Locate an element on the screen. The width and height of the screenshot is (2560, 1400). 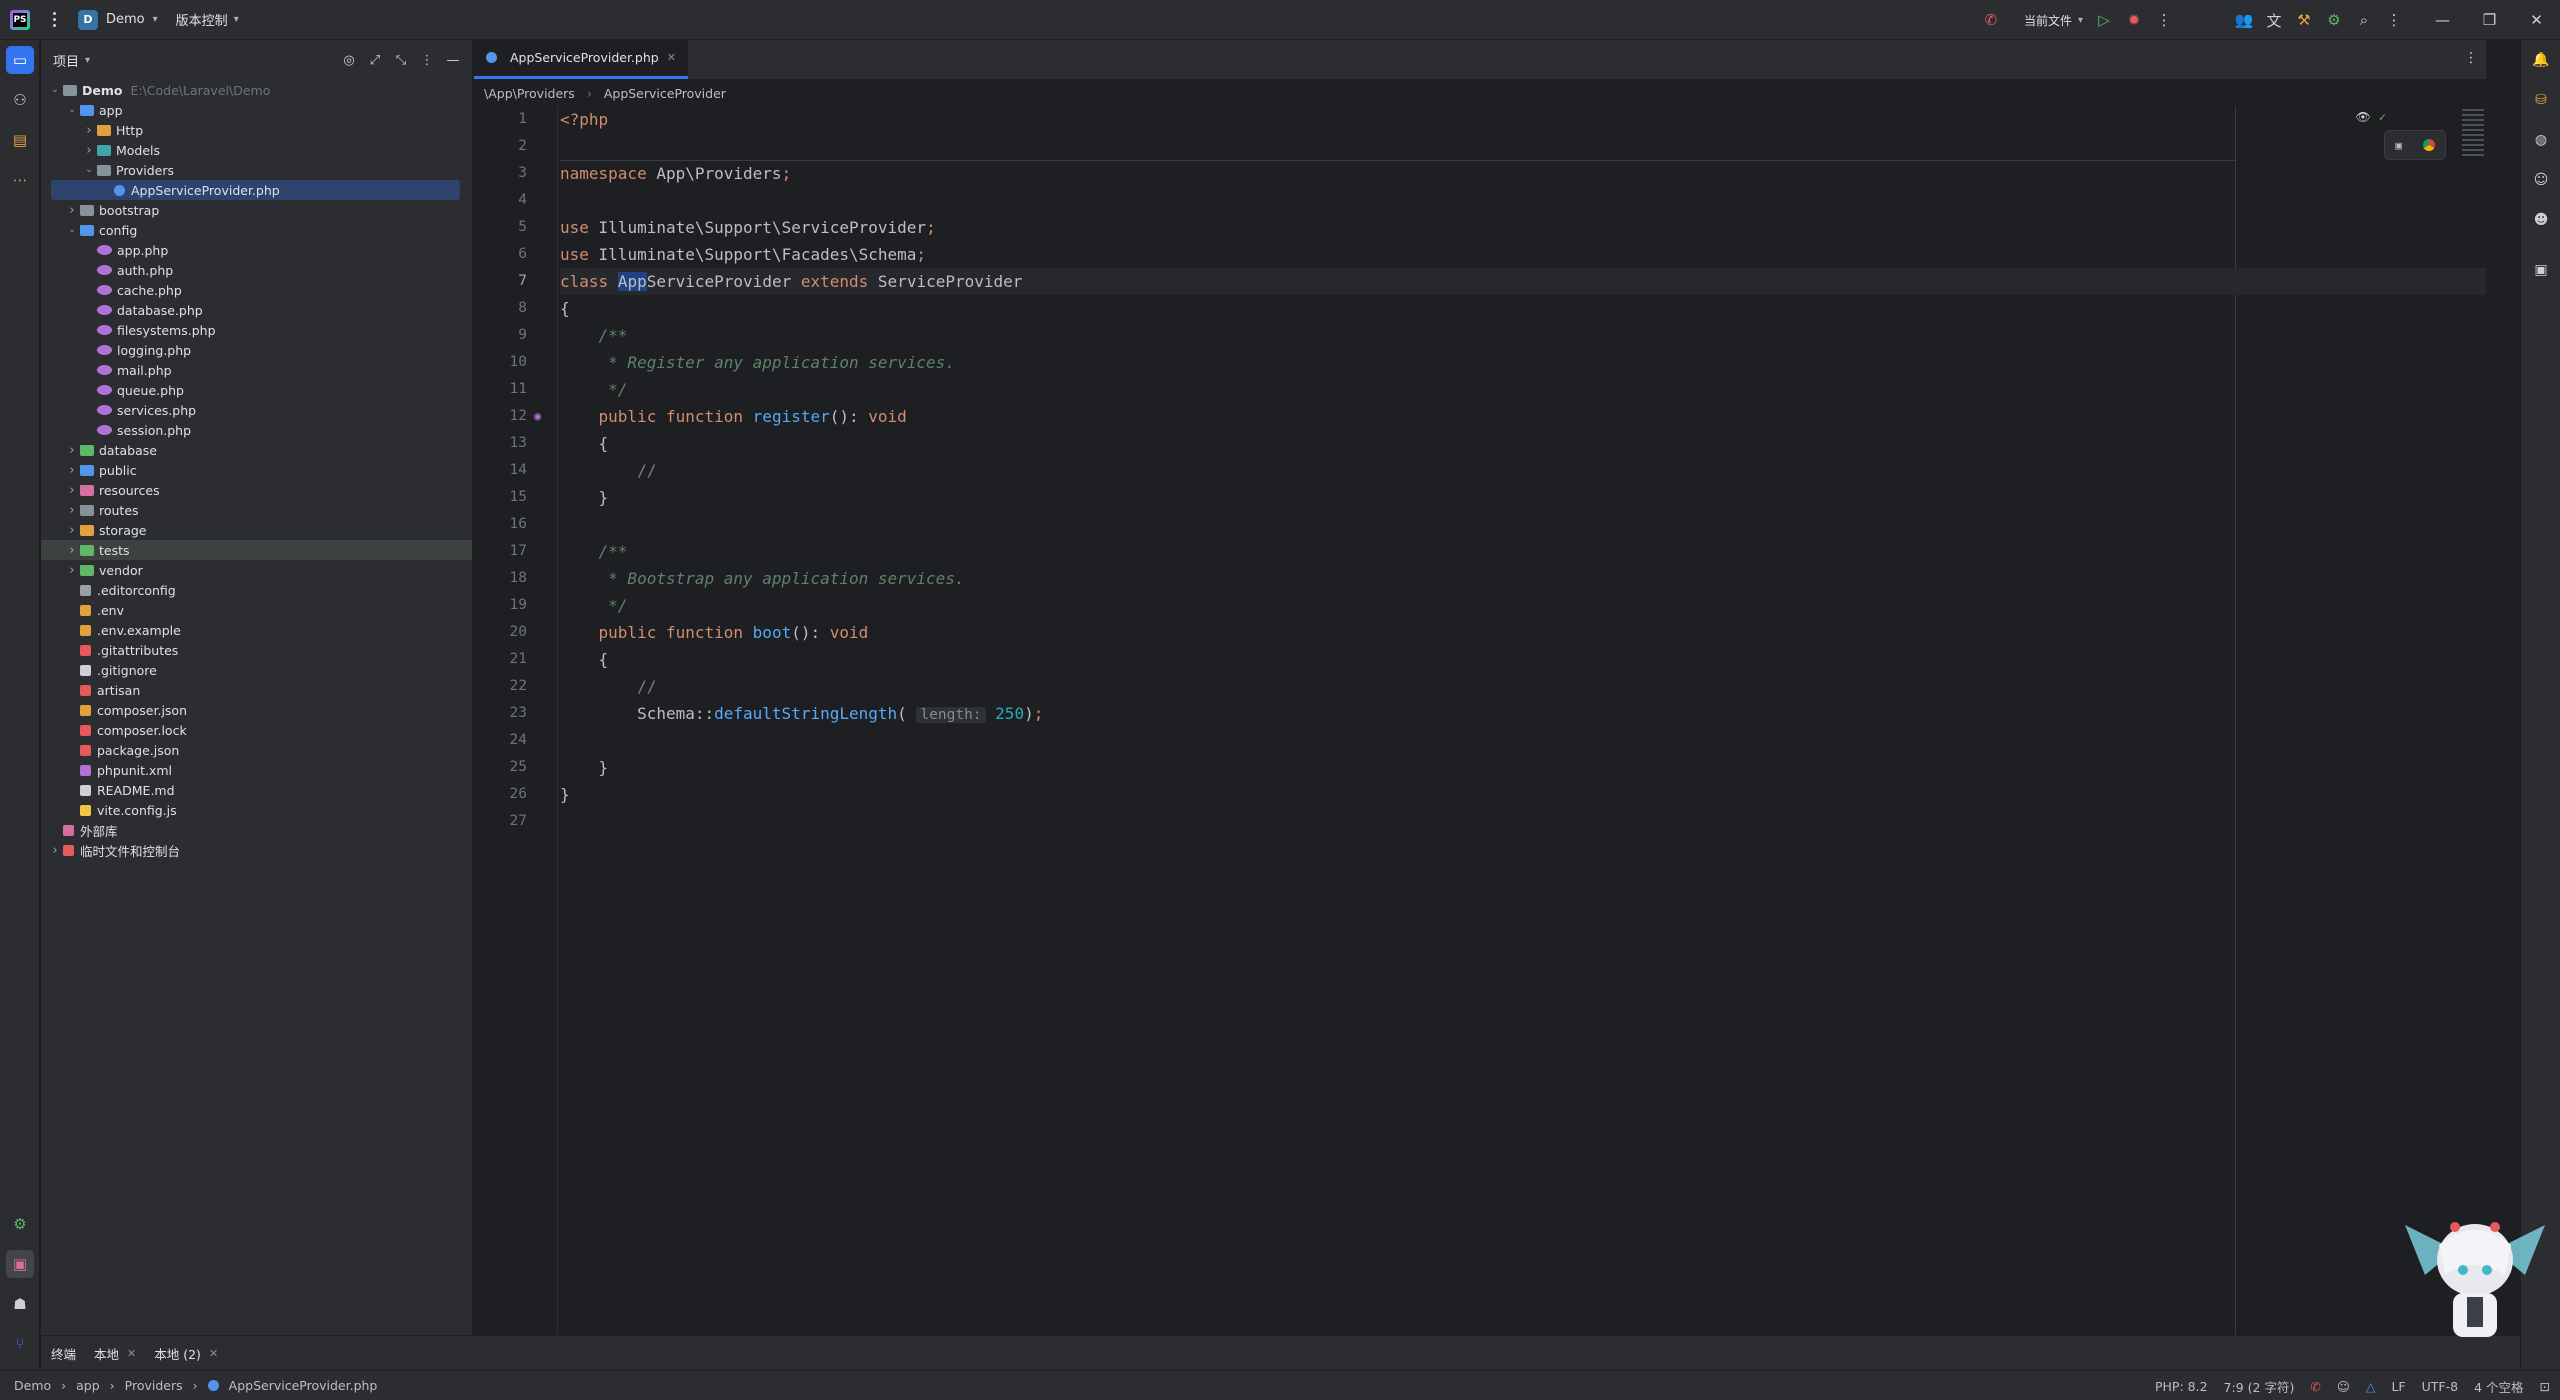
tab-local-2: 本地 (2) ✕ is located at coordinates (186, 1353).